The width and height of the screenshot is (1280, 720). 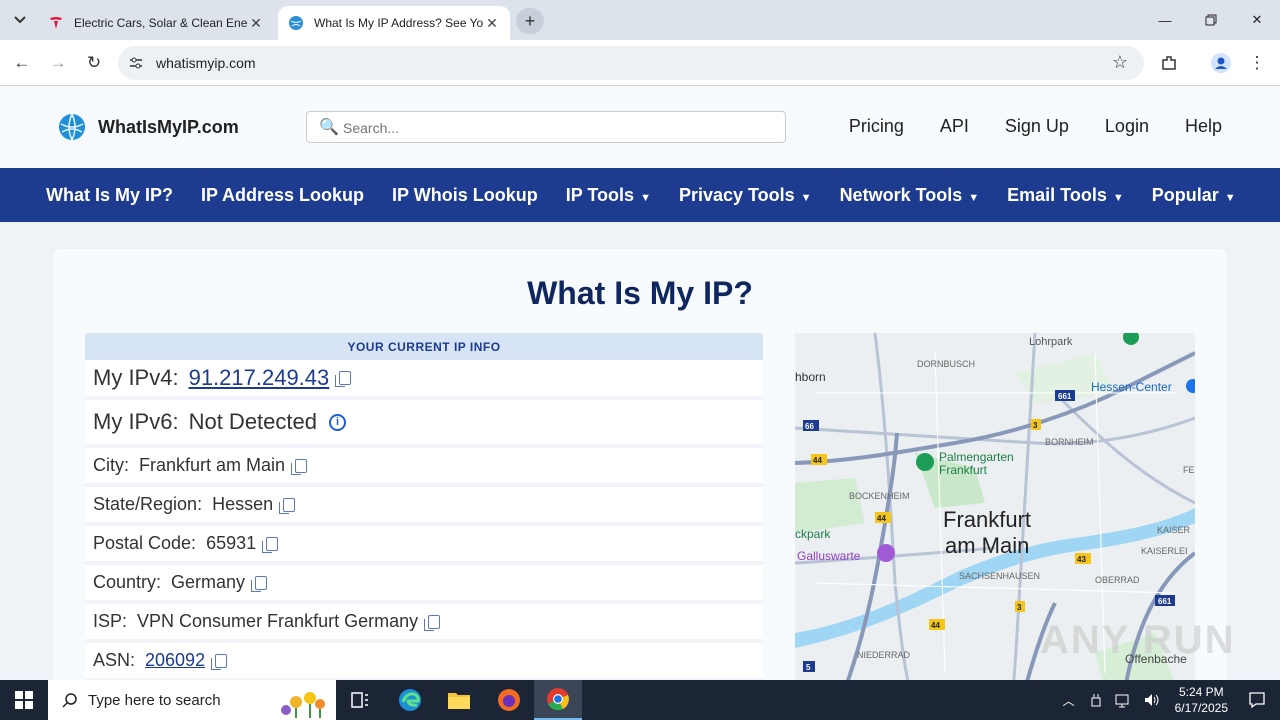 I want to click on chrome-taskbar-icon, so click(x=558, y=700).